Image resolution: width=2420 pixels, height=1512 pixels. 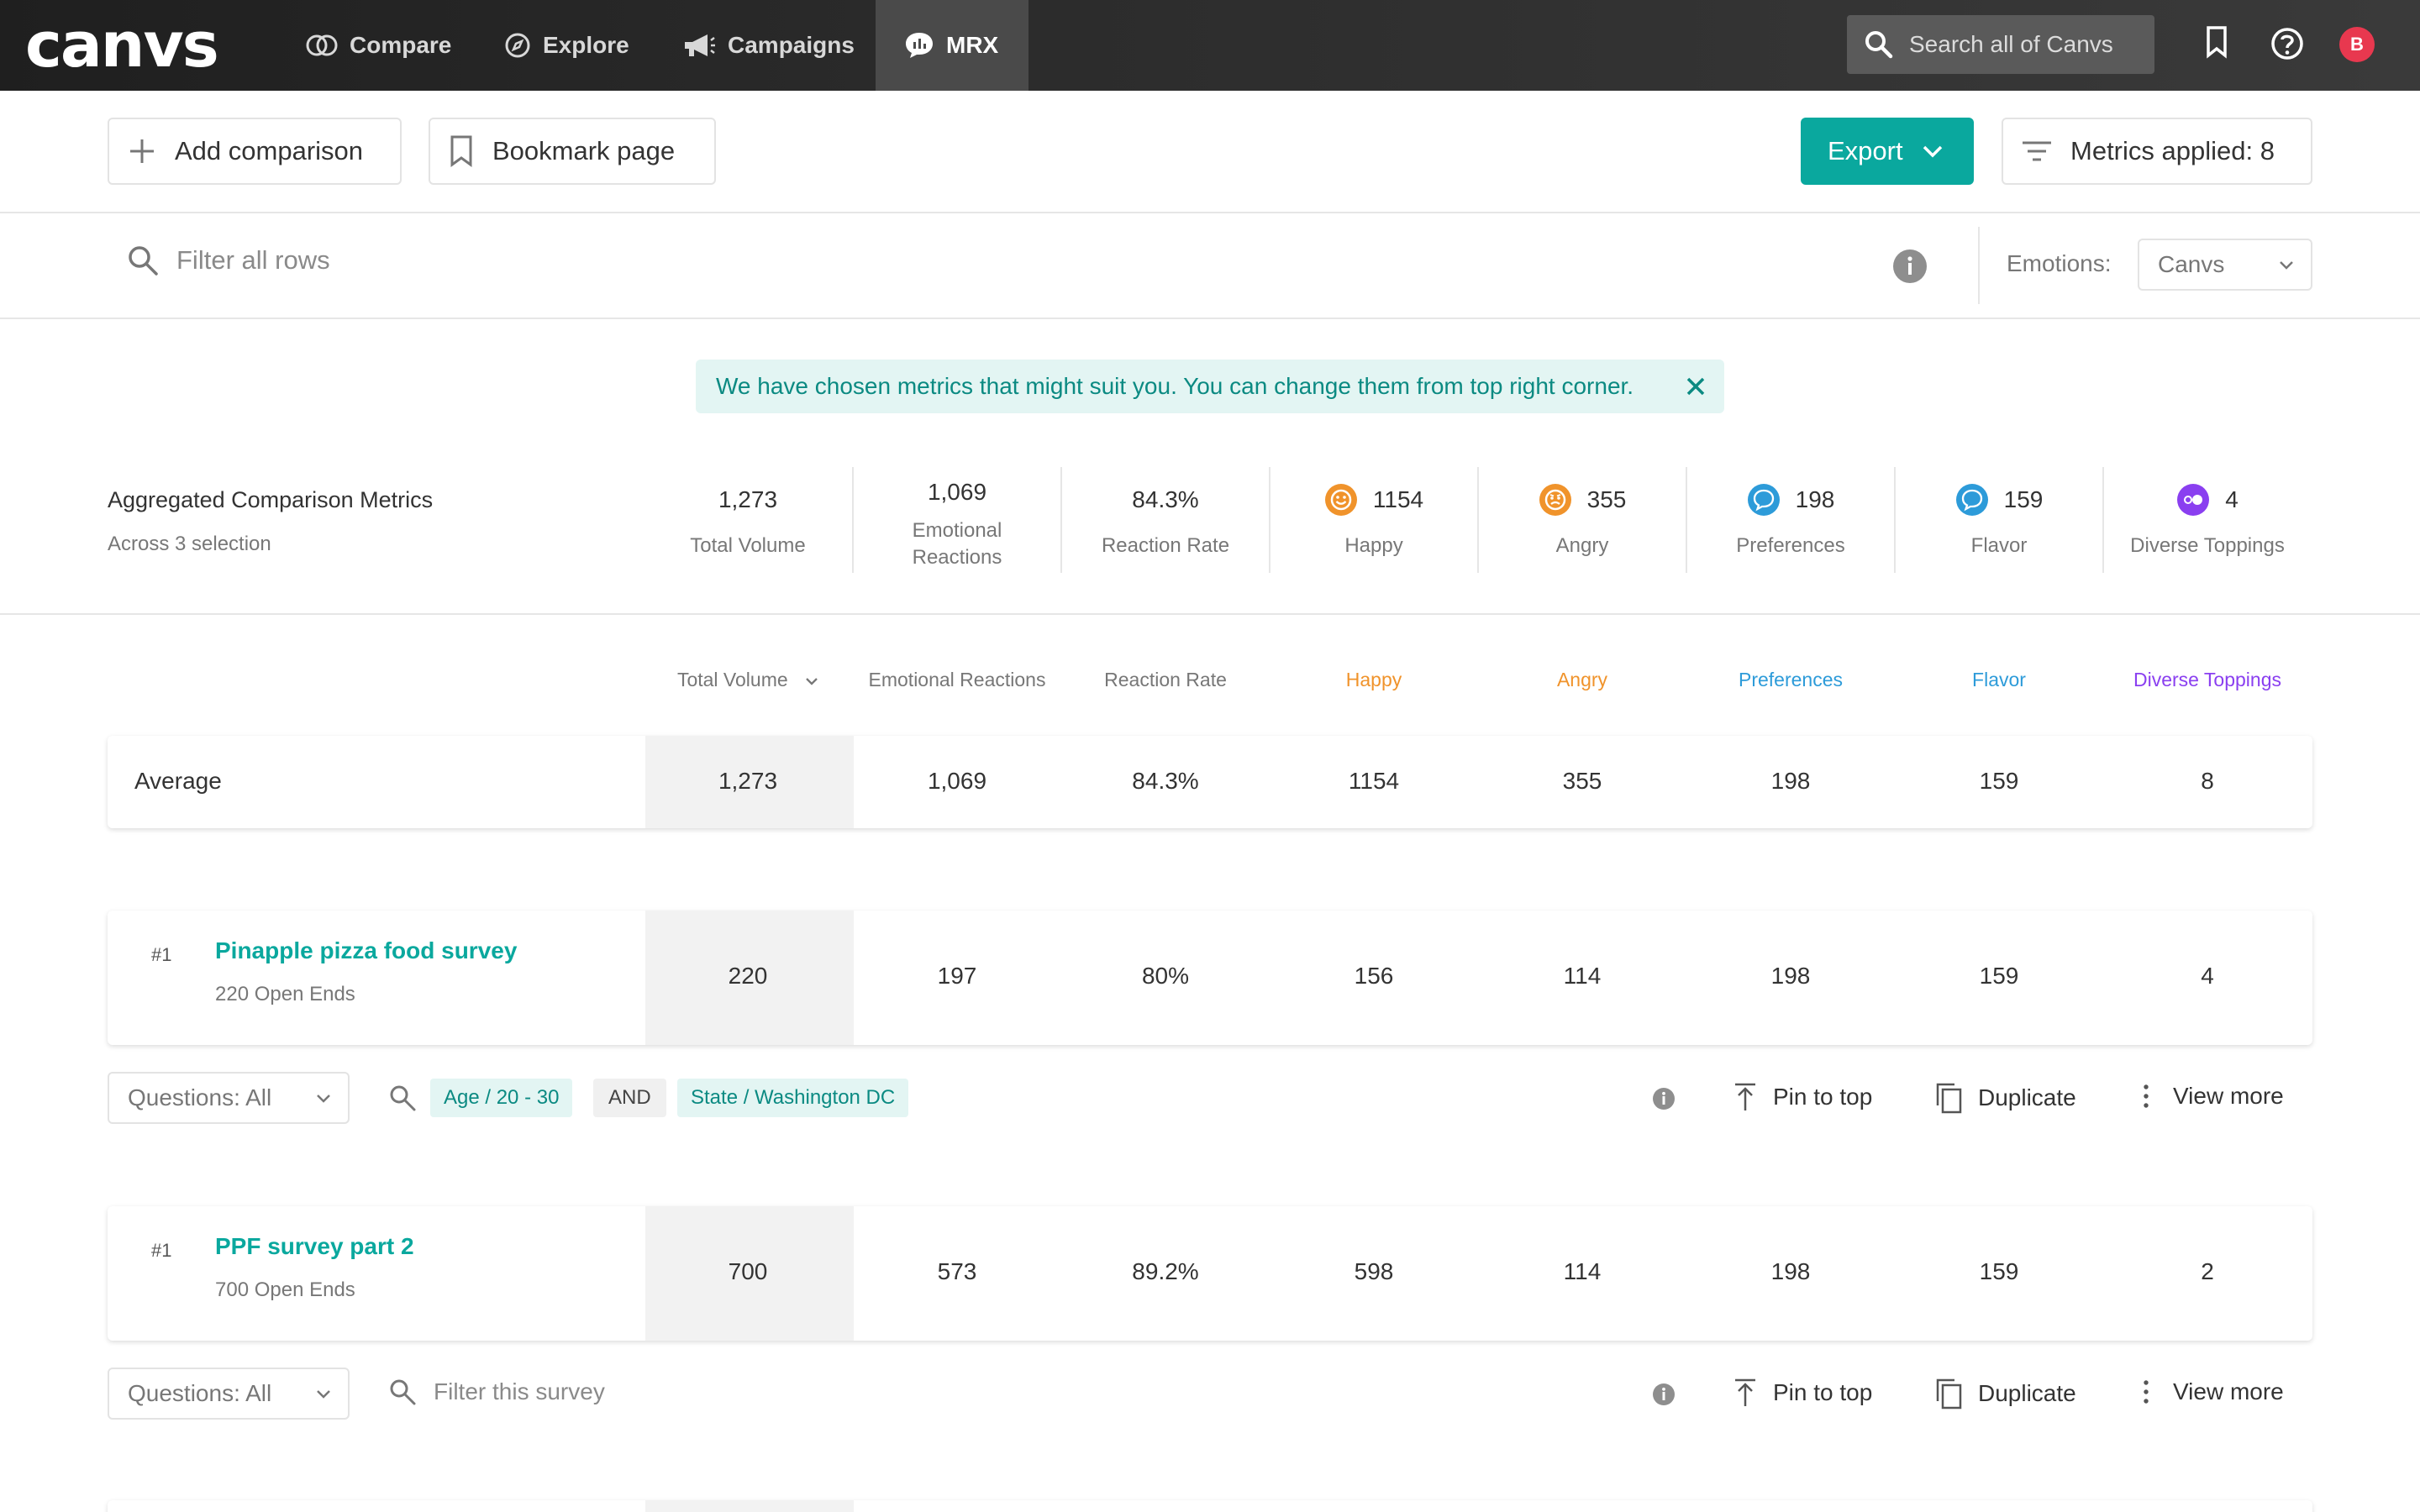 What do you see at coordinates (629, 1098) in the screenshot?
I see `filter-operator-tag: AND` at bounding box center [629, 1098].